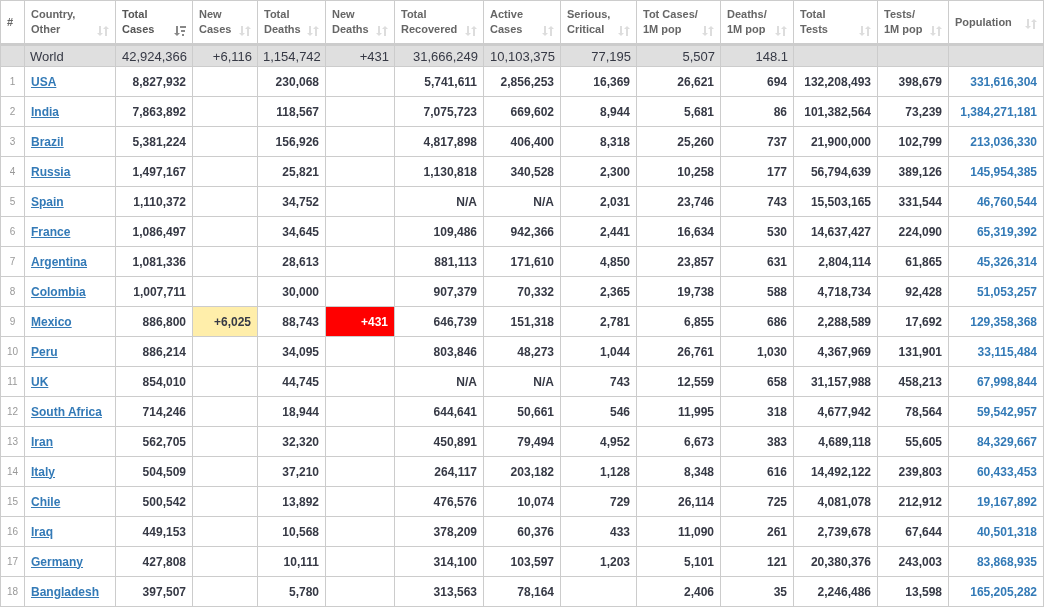  I want to click on table-cell: 50,661, so click(535, 411).